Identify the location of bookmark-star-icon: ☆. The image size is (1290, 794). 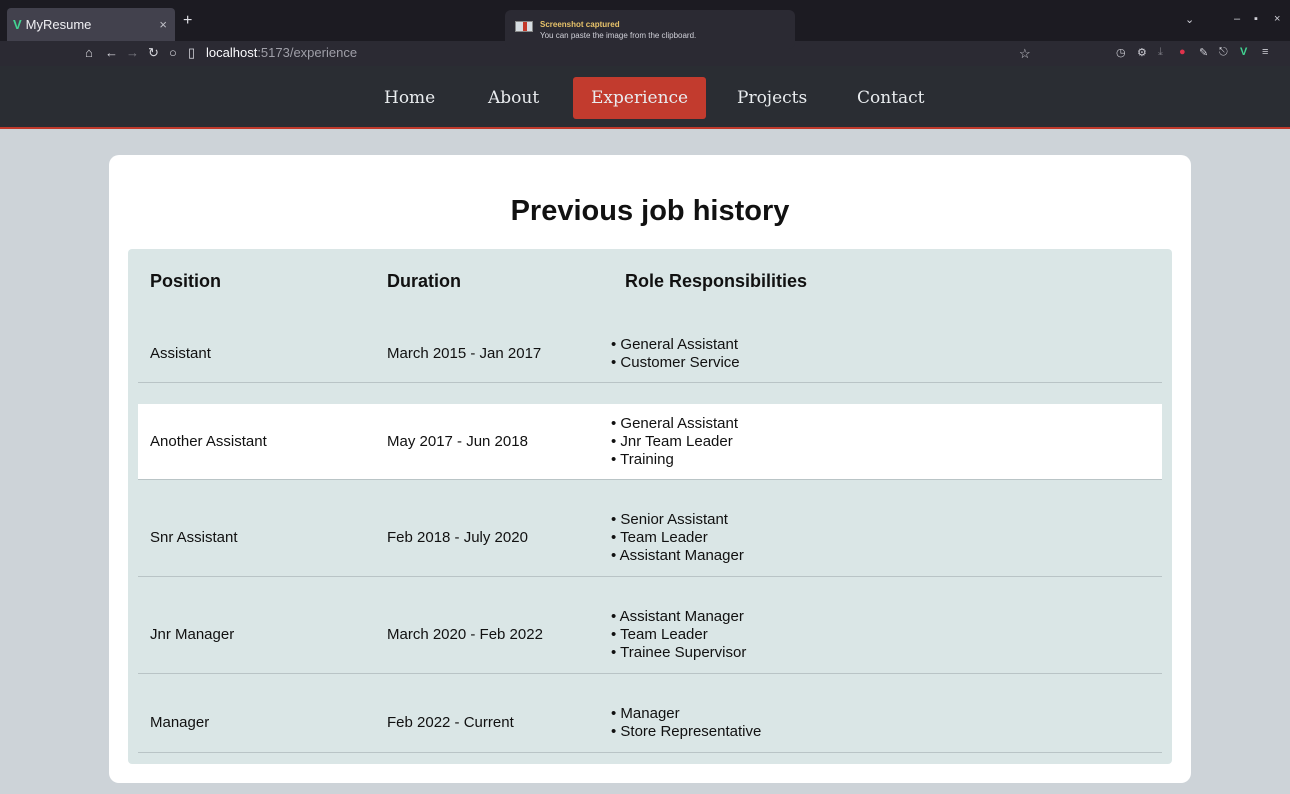
(1025, 54).